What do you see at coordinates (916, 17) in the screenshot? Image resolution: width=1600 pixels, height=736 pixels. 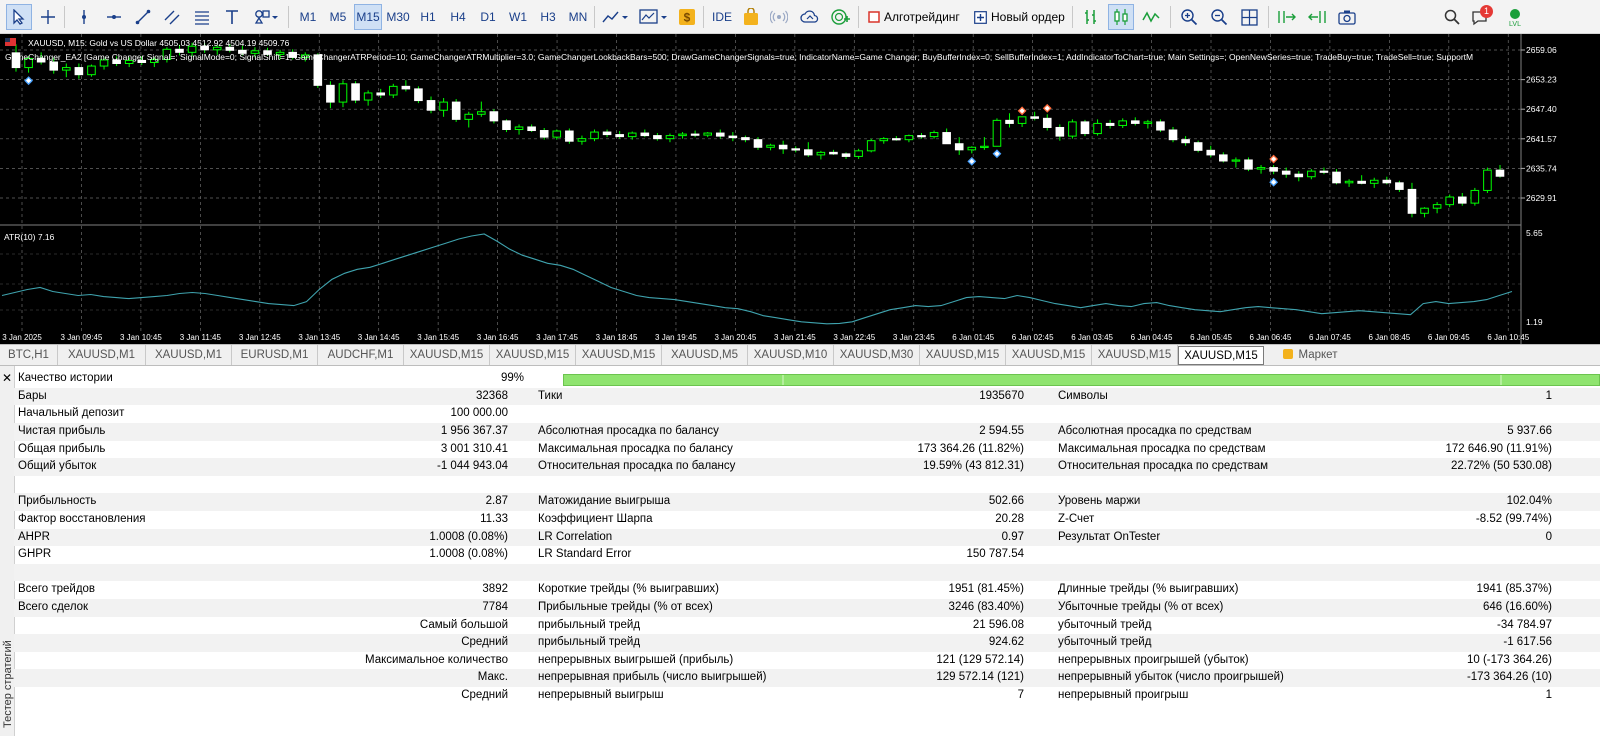 I see `algotrading-button: Алготрейдинг` at bounding box center [916, 17].